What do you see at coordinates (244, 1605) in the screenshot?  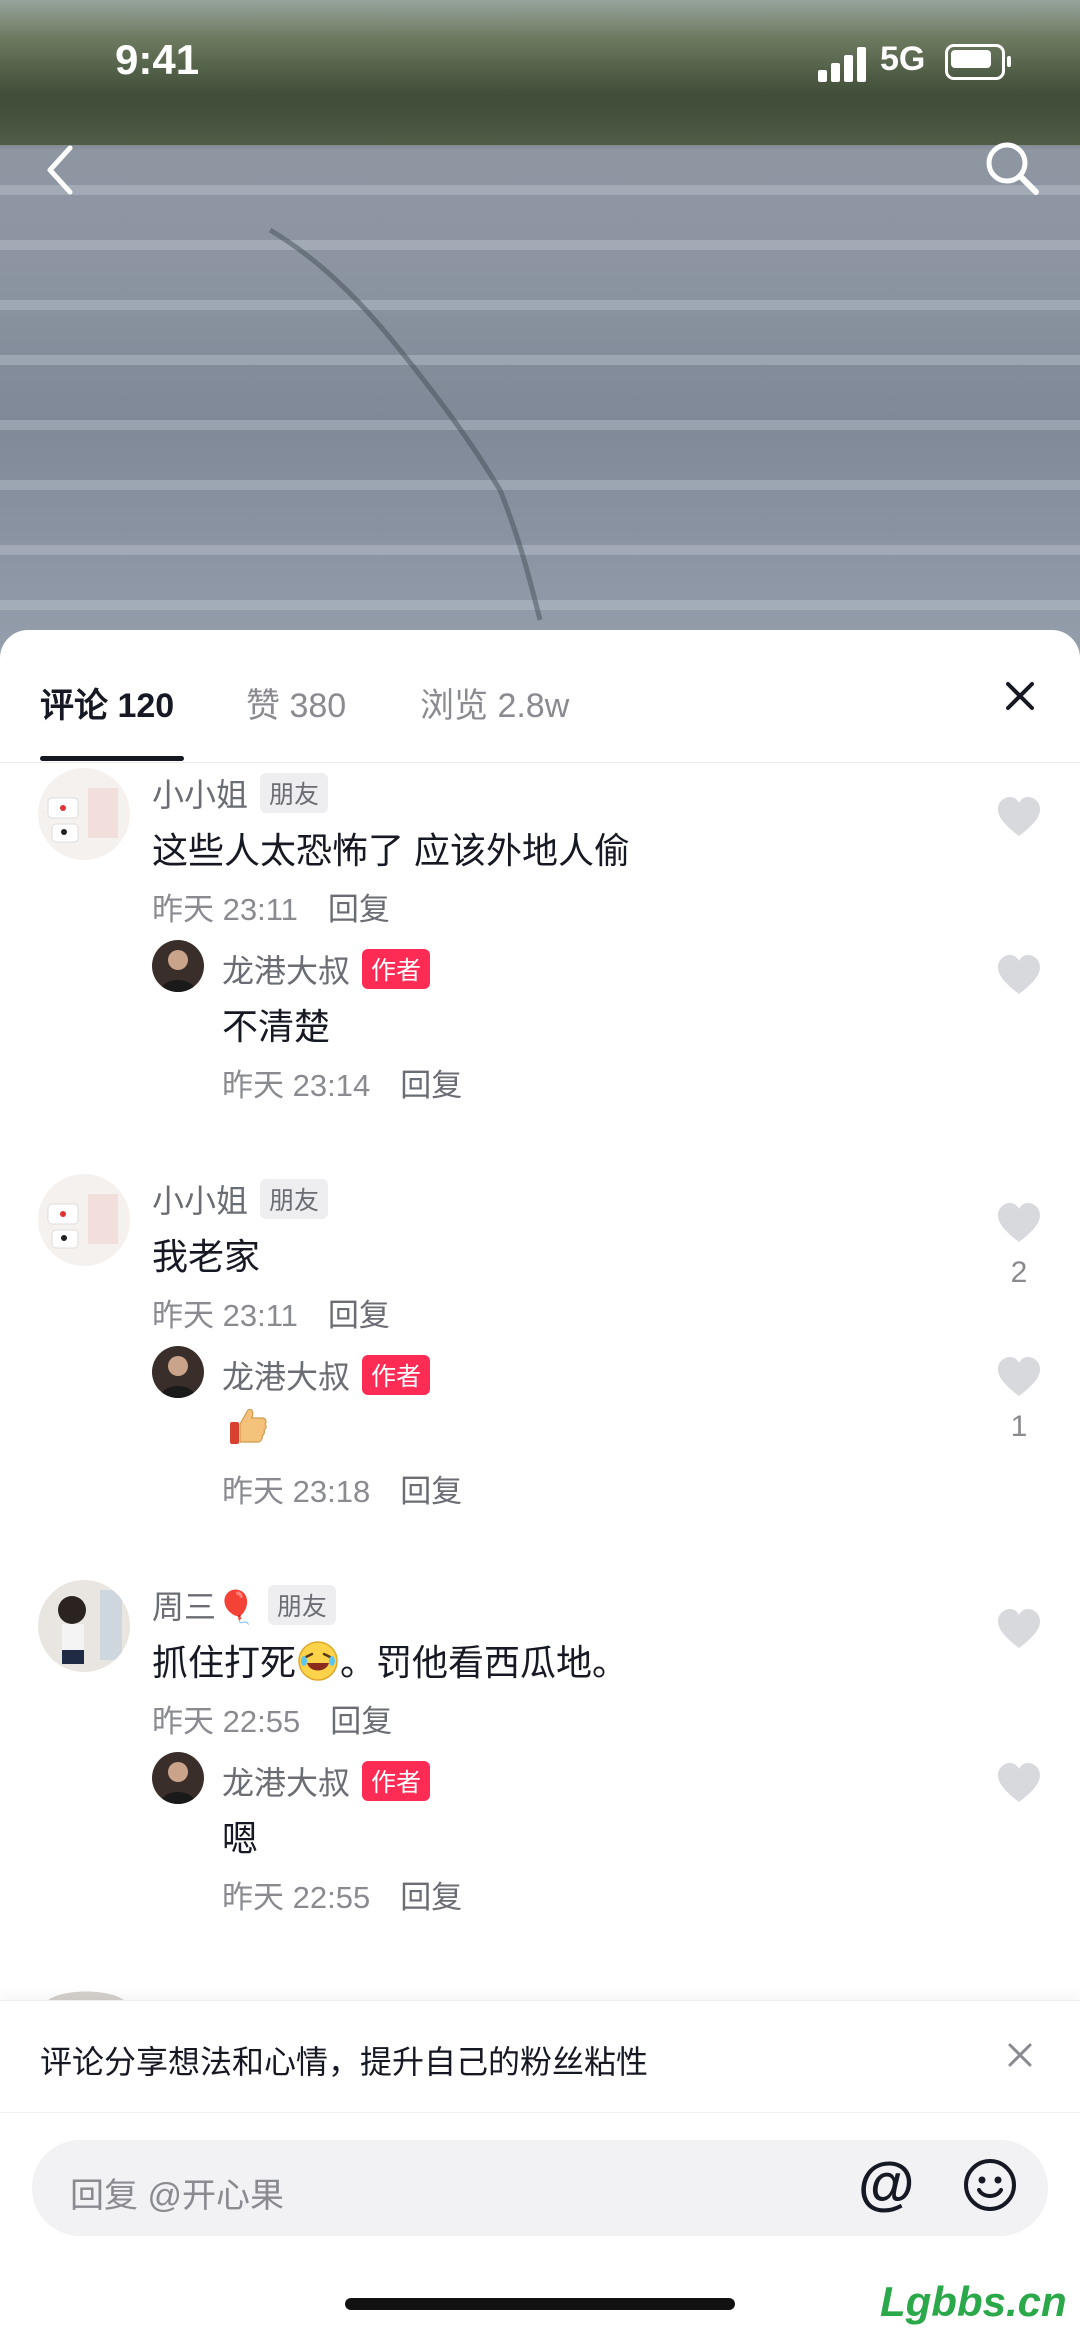 I see `comment-author: 周三🎈 朋友` at bounding box center [244, 1605].